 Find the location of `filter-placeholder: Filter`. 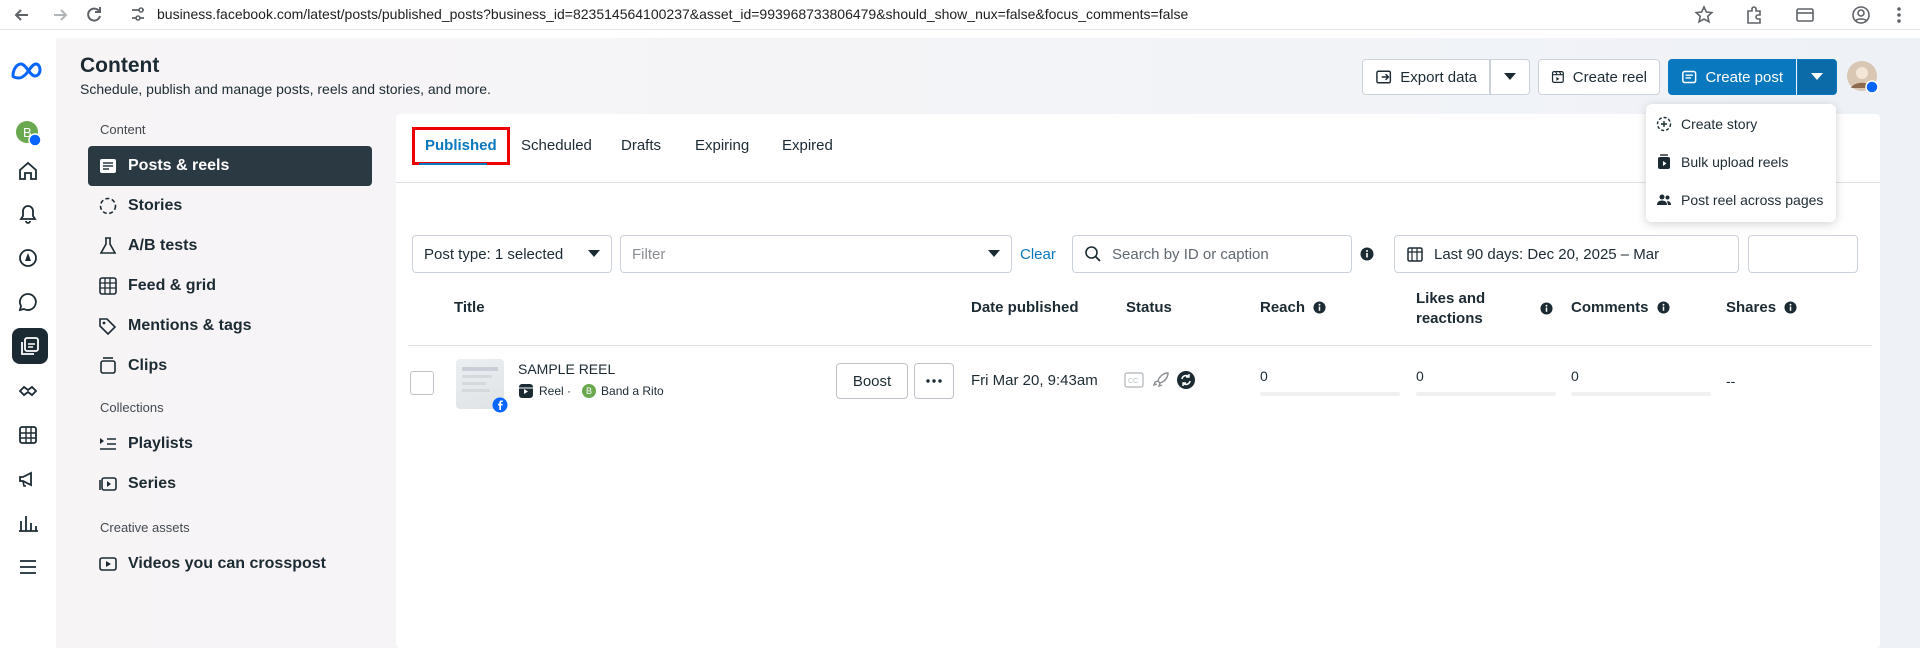

filter-placeholder: Filter is located at coordinates (649, 254).